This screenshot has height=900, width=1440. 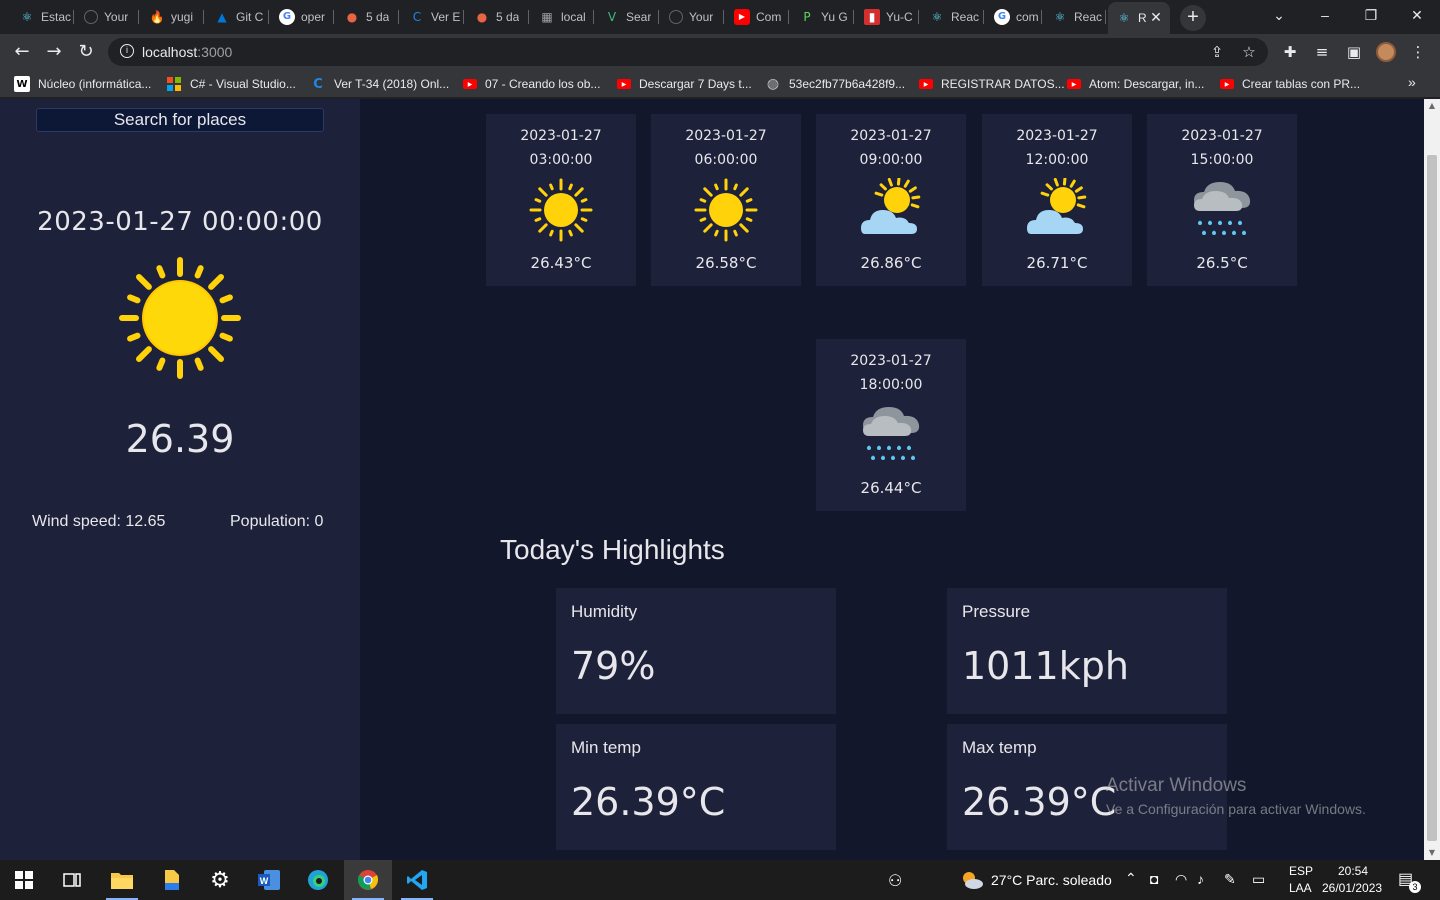 I want to click on address-bar: i localhost:3000 ⇪ ☆, so click(x=688, y=52).